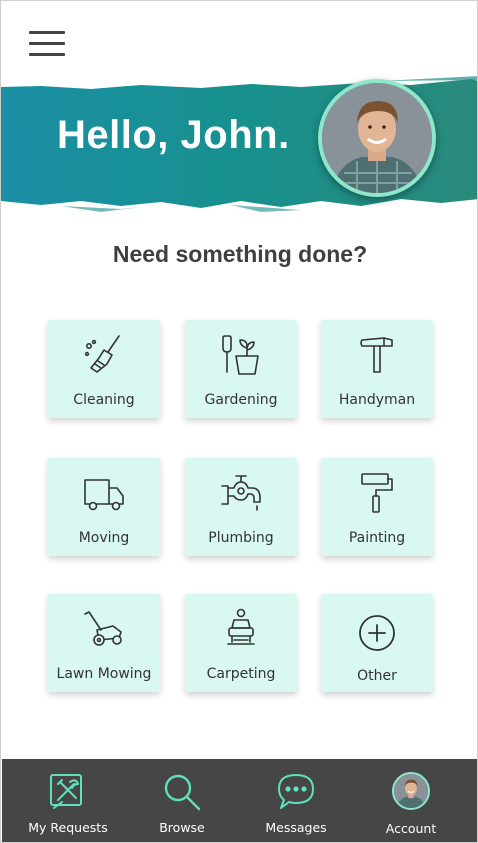 Image resolution: width=478 pixels, height=843 pixels. Describe the element at coordinates (377, 400) in the screenshot. I see `service-label: Handyman` at that location.